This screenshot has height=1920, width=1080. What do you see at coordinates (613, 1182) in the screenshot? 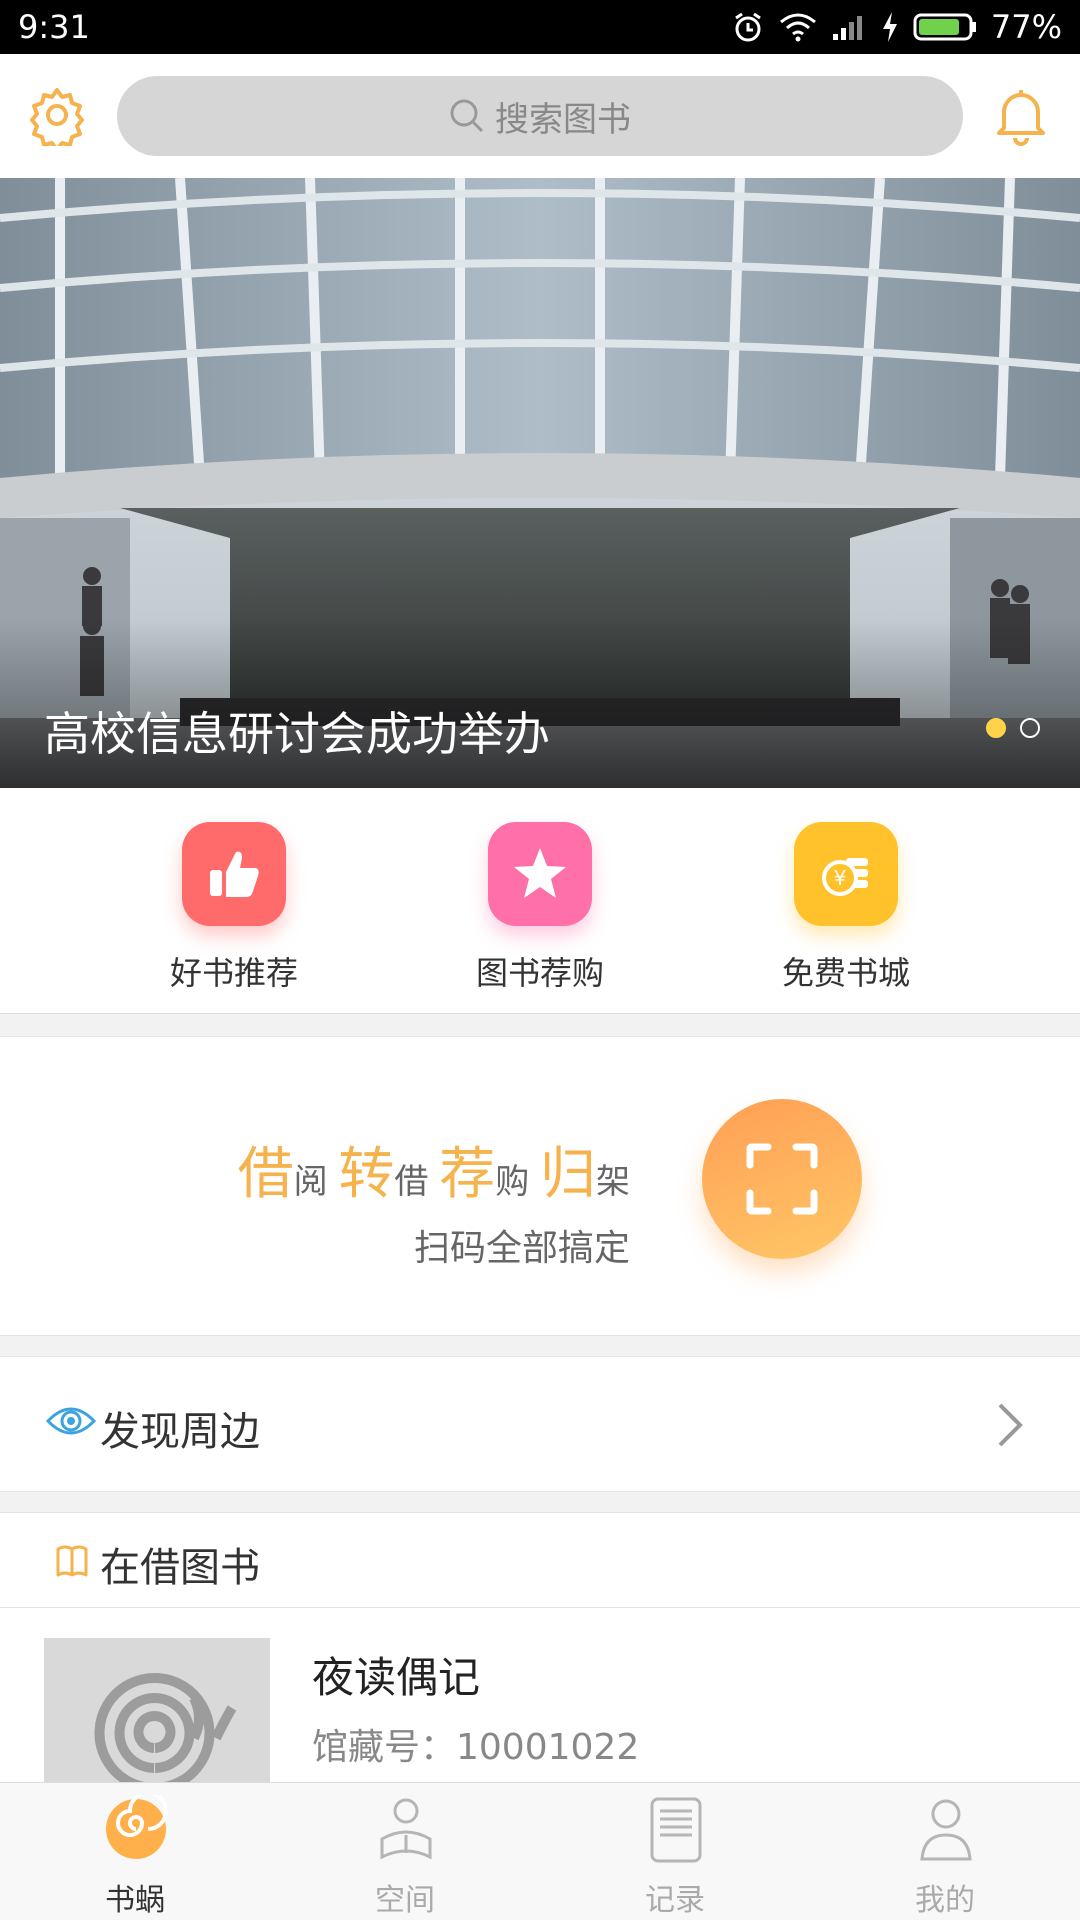
I see `slogan-small-4: 架` at bounding box center [613, 1182].